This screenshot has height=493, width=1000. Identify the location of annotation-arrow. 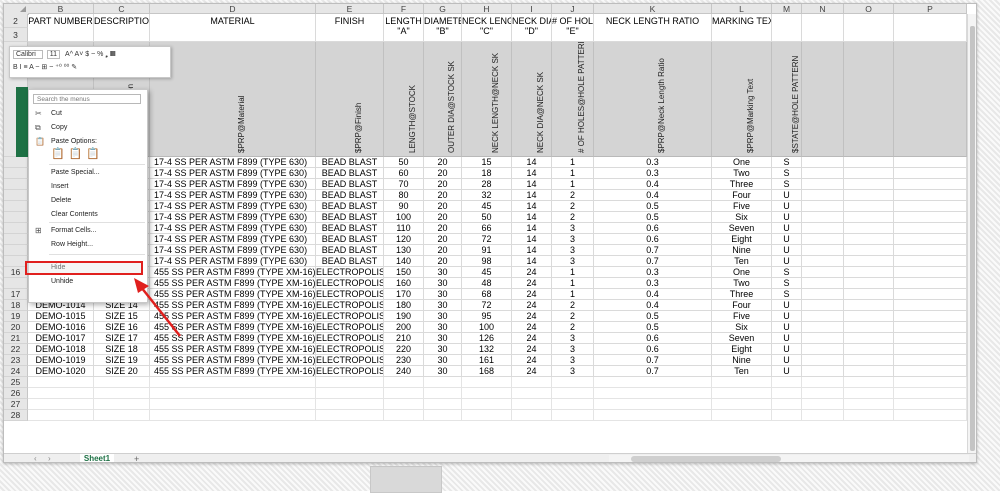
(157, 307).